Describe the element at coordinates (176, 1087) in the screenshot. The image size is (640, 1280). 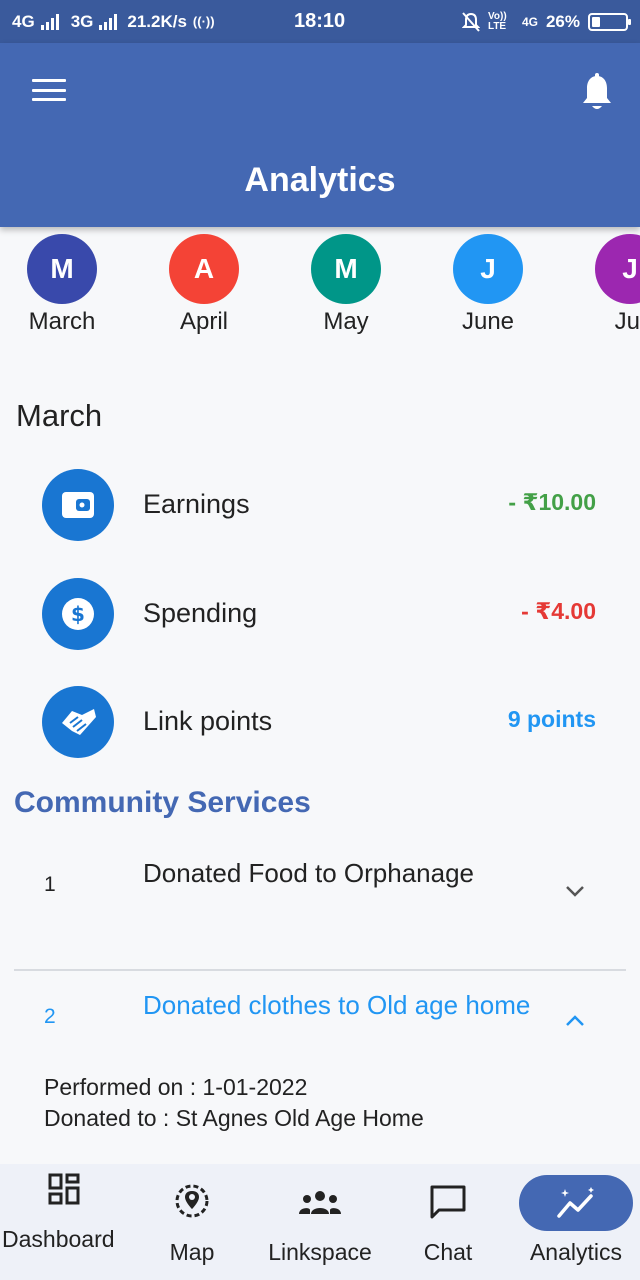
I see `performed-on: Performed on : 1-01-2022` at that location.